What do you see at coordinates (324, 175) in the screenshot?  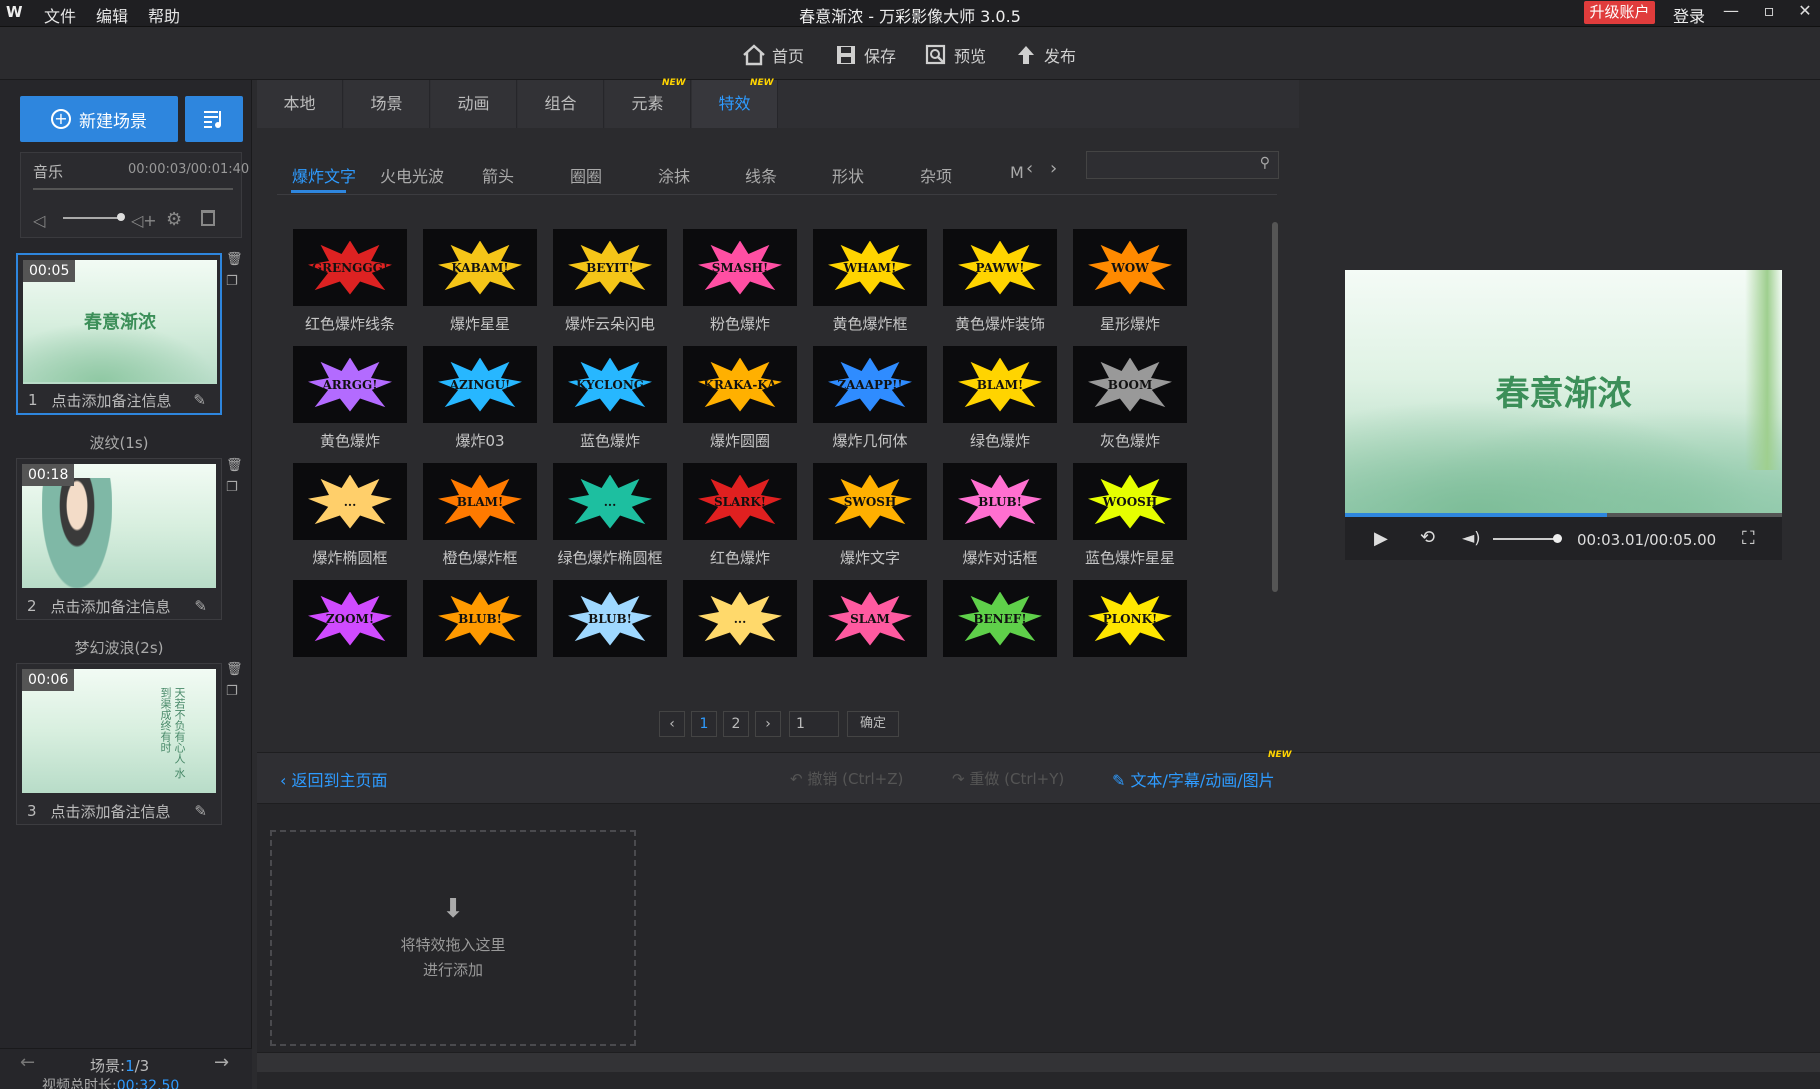 I see `subtab-explosion-text: 爆炸文字` at bounding box center [324, 175].